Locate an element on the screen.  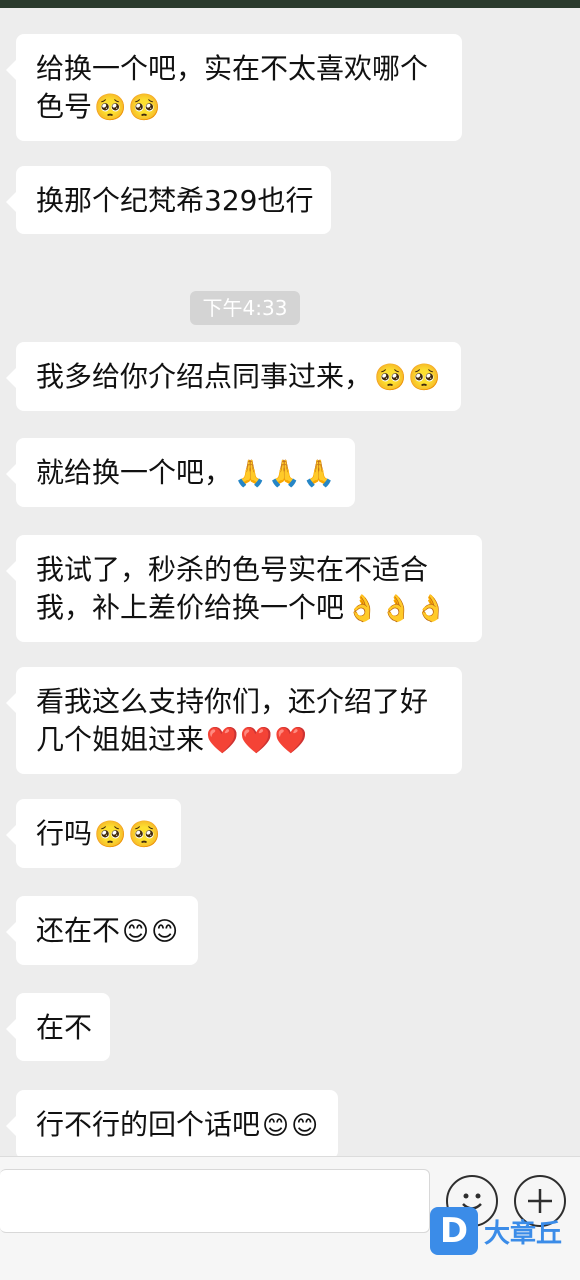
watermark-logo: D is located at coordinates (454, 1231).